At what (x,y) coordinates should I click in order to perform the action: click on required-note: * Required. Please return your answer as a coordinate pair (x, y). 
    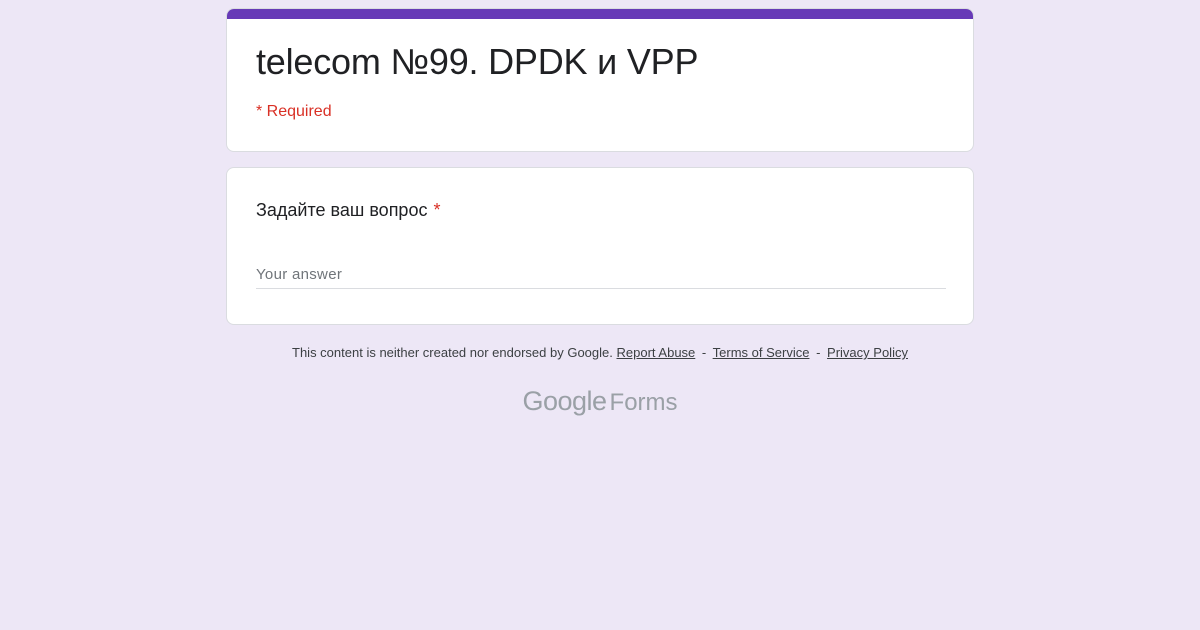
    Looking at the image, I should click on (294, 111).